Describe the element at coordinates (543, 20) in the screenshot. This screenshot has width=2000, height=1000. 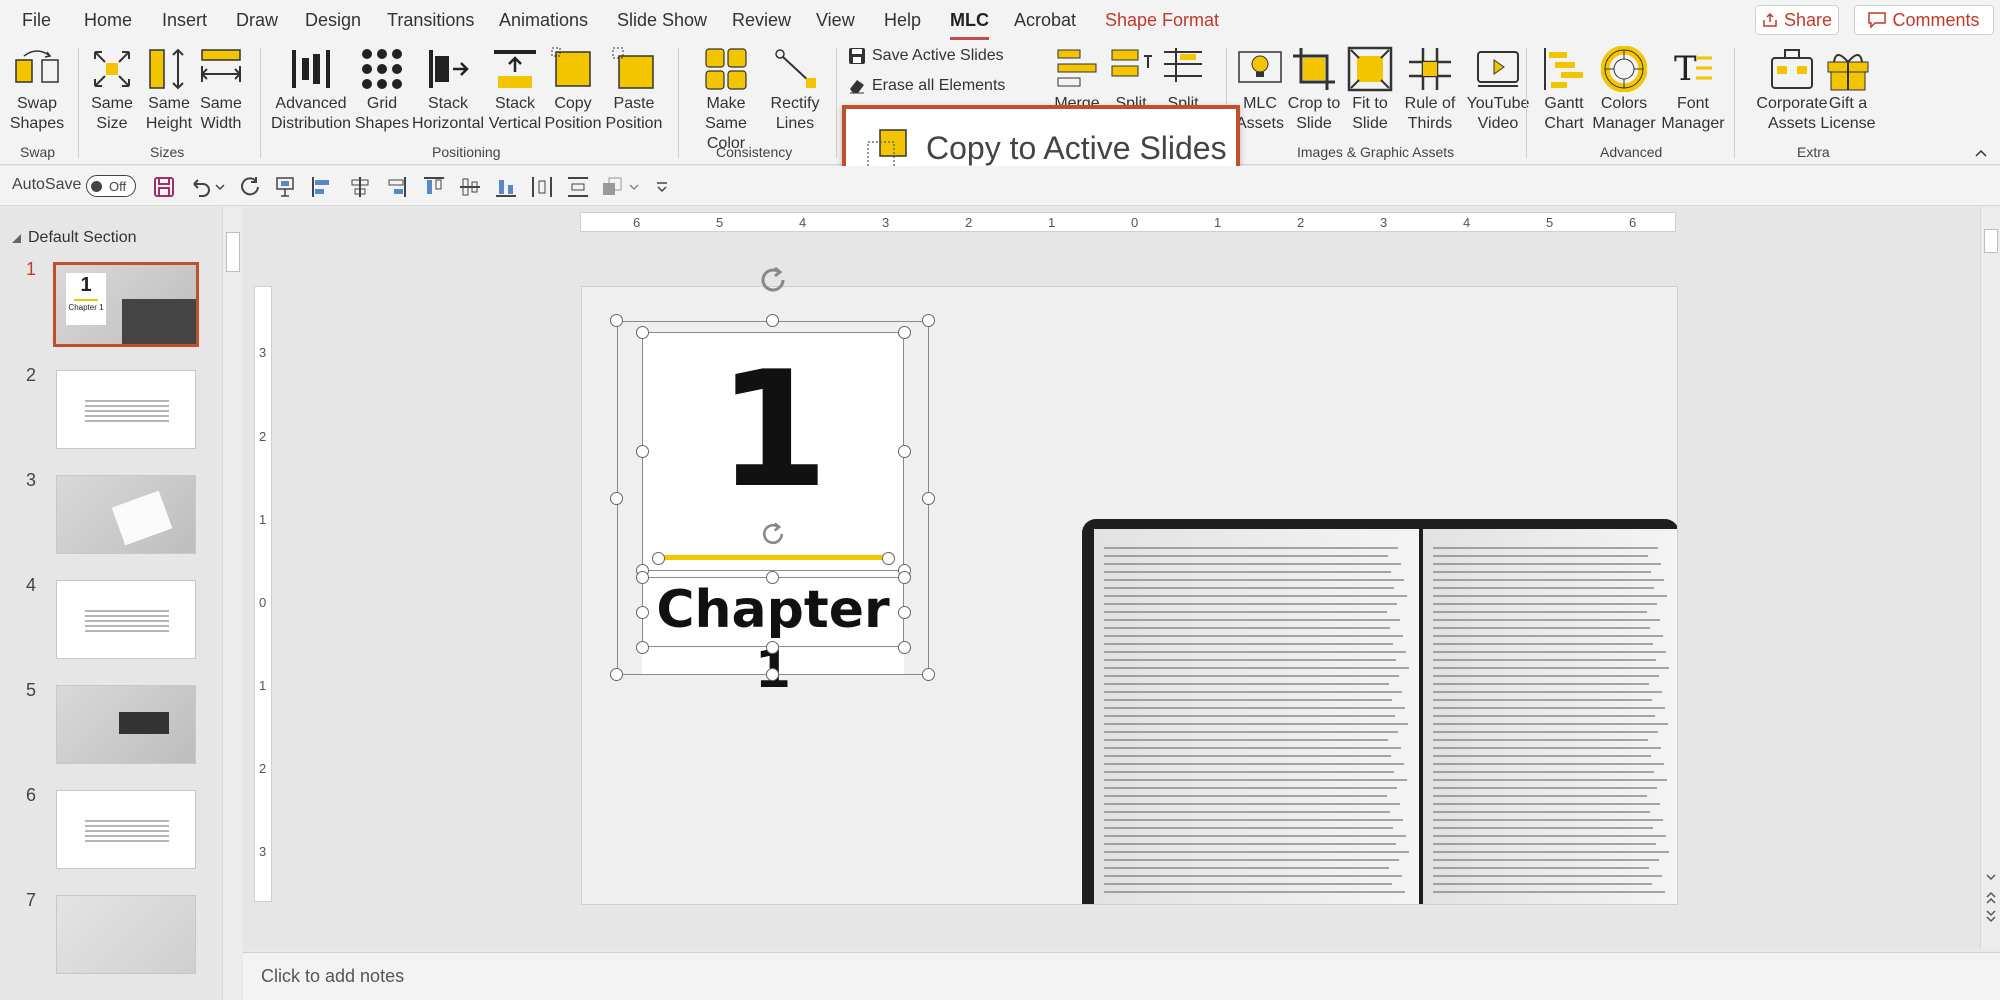
I see `tab-animations: Animations` at that location.